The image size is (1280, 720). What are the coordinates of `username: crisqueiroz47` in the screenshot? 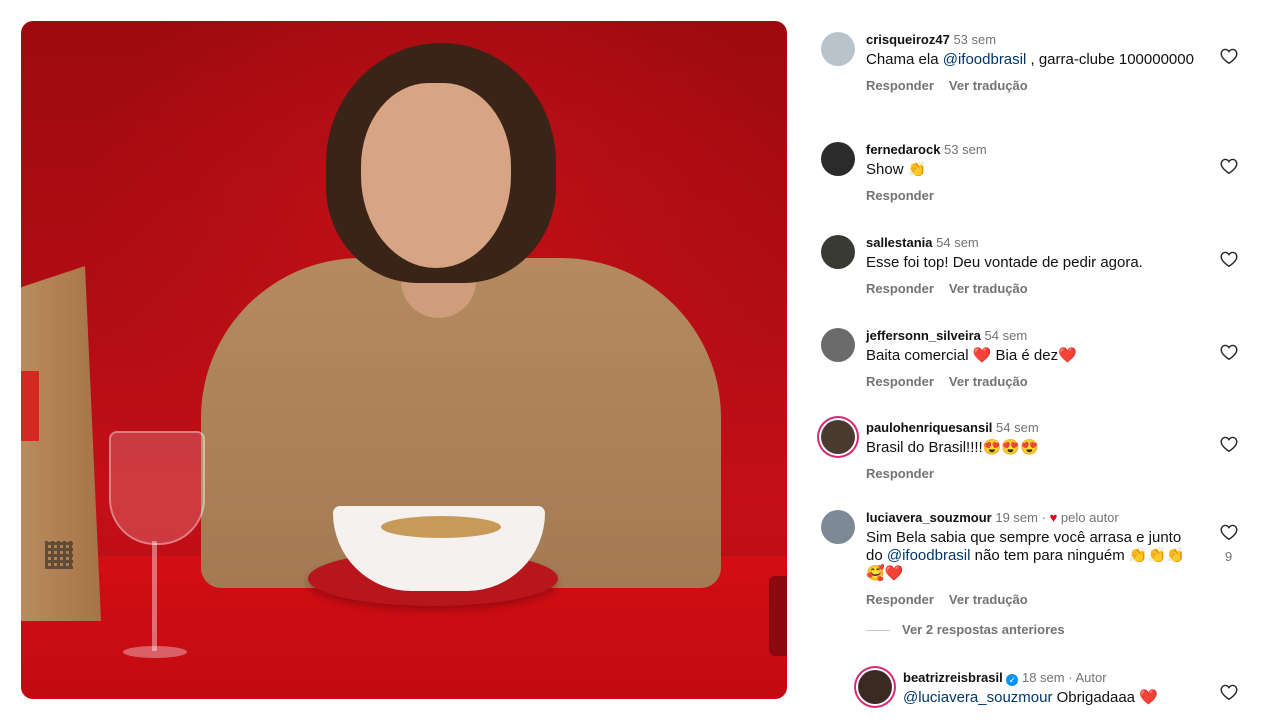 It's located at (908, 39).